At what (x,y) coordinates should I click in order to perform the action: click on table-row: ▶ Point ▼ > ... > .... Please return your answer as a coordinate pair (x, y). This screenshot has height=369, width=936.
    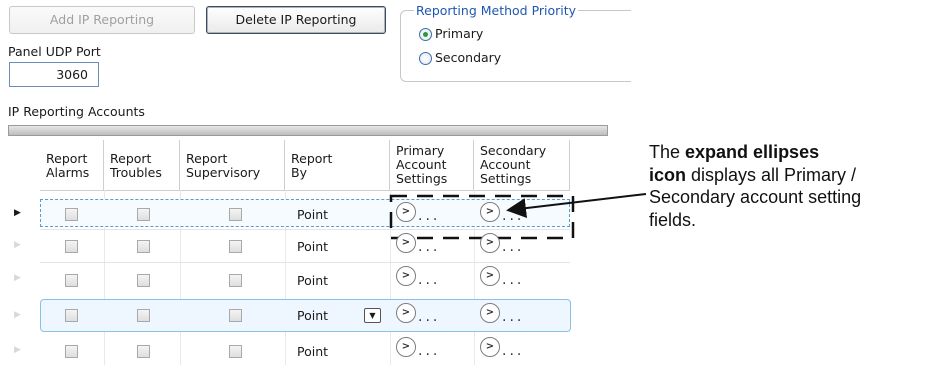
    Looking at the image, I should click on (290, 315).